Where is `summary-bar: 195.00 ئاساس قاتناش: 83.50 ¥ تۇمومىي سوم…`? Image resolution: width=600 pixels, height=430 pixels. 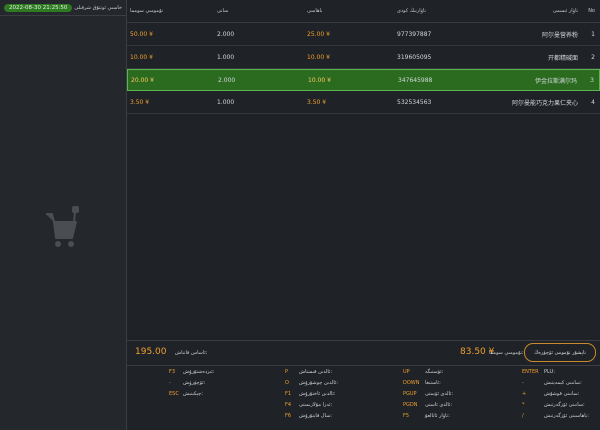
summary-bar: 195.00 ئاساس قاتناش: 83.50 ¥ تۇمومىي سوم… is located at coordinates (363, 353).